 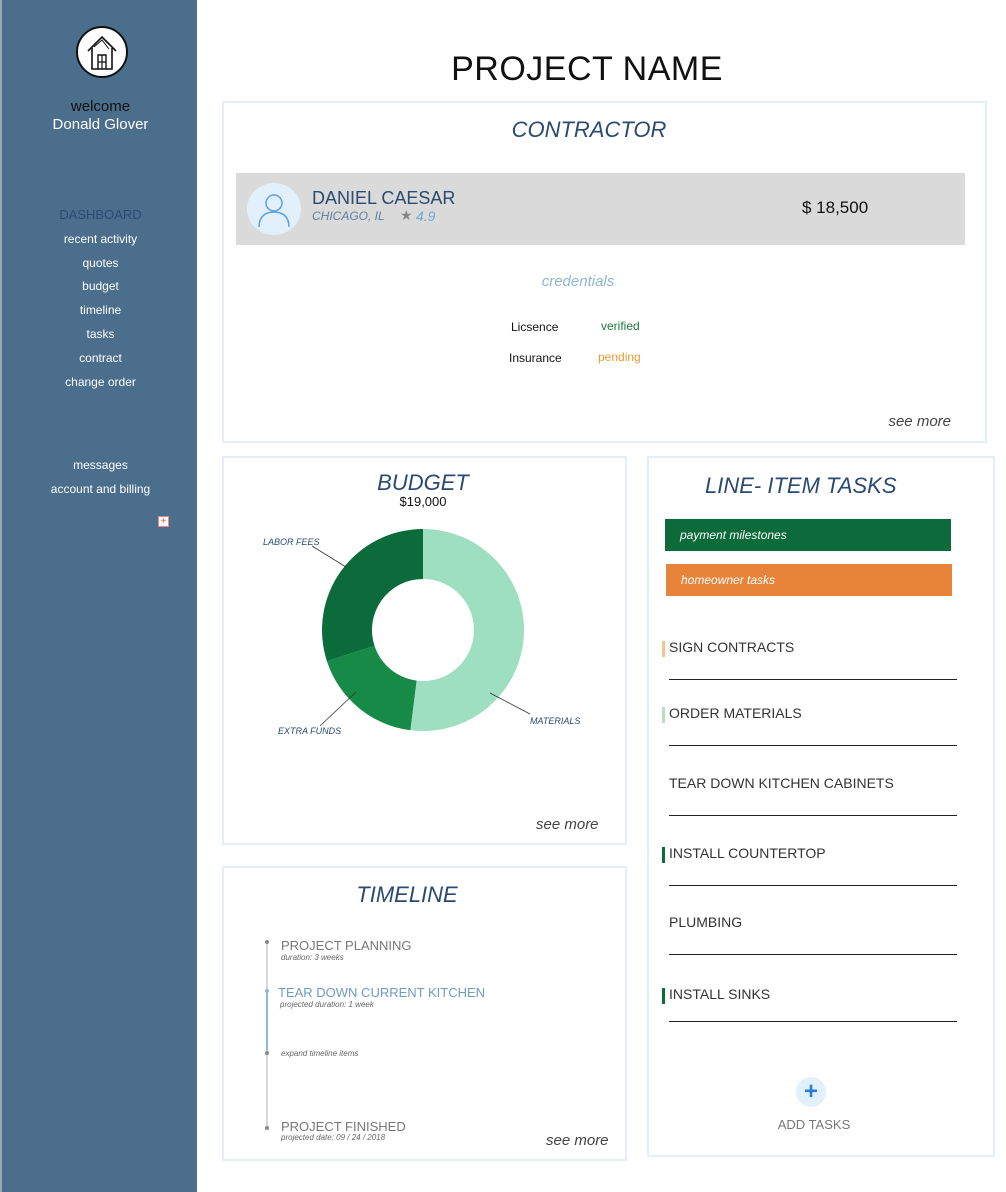 What do you see at coordinates (100, 106) in the screenshot?
I see `welcome-label: welcome` at bounding box center [100, 106].